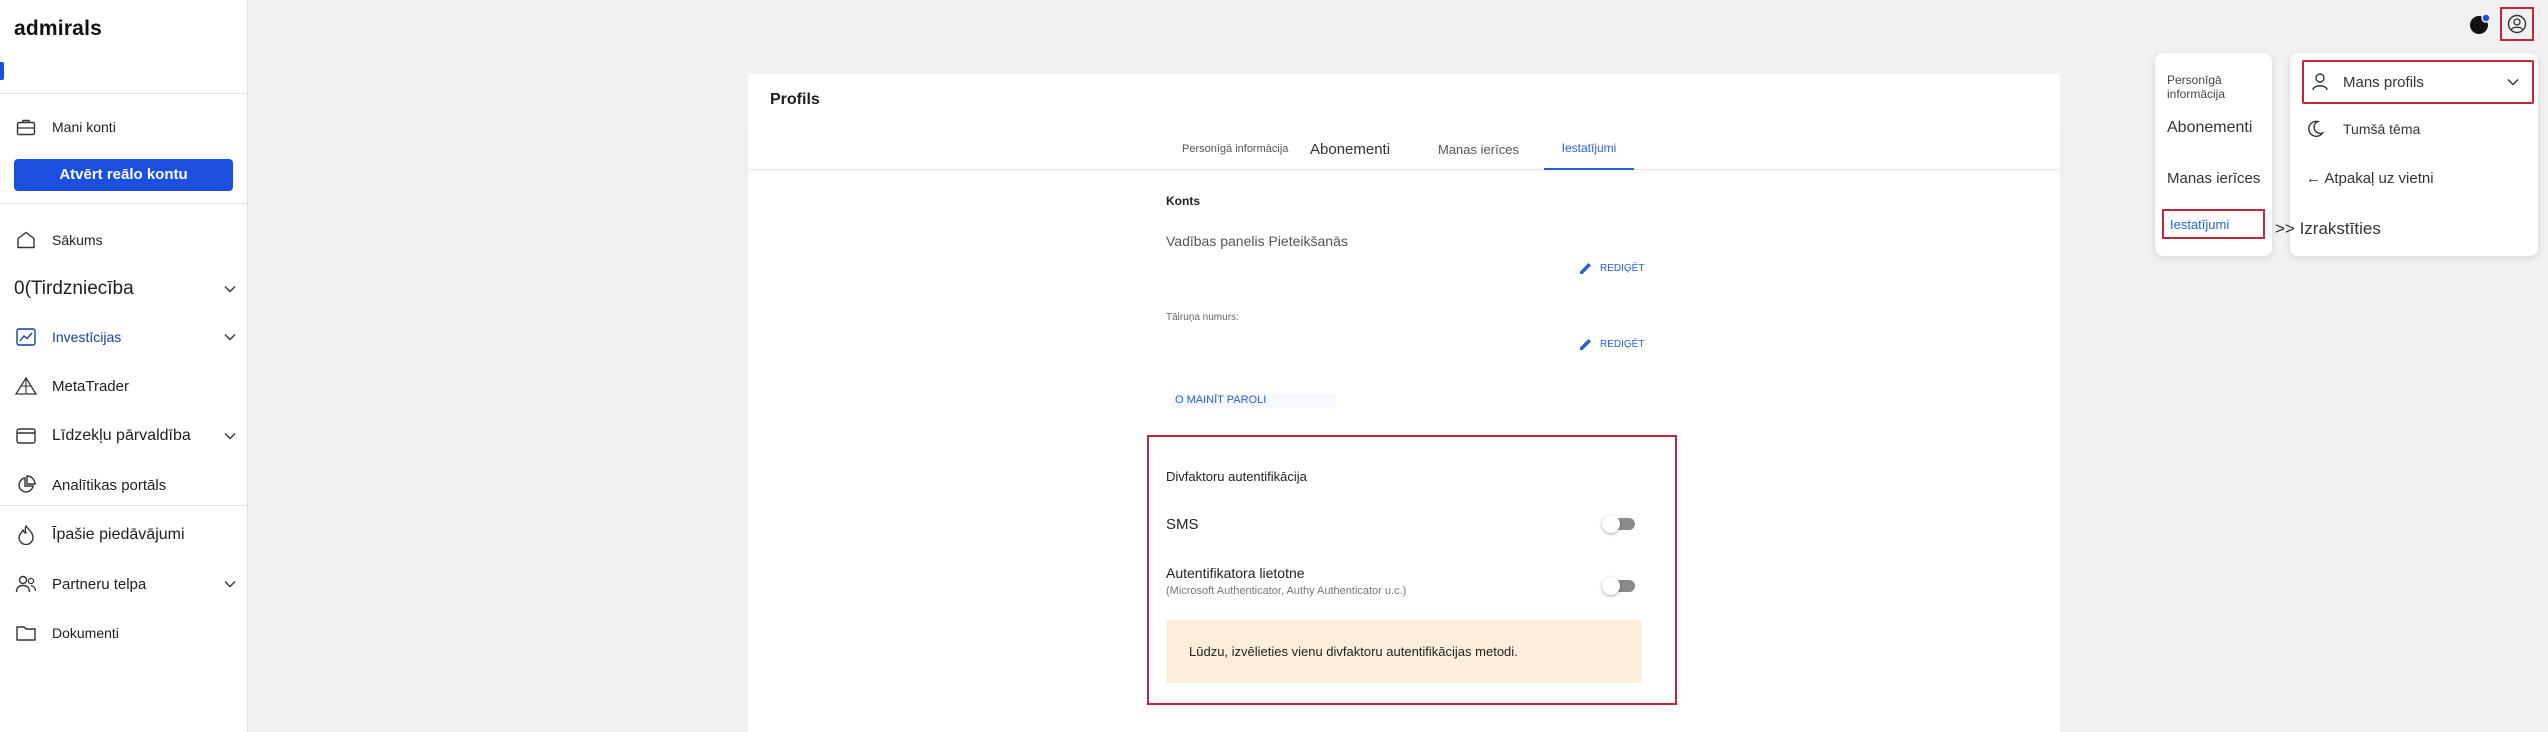 The image size is (2548, 732). Describe the element at coordinates (2213, 224) in the screenshot. I see `menu-item-settings: Iestatījumi` at that location.